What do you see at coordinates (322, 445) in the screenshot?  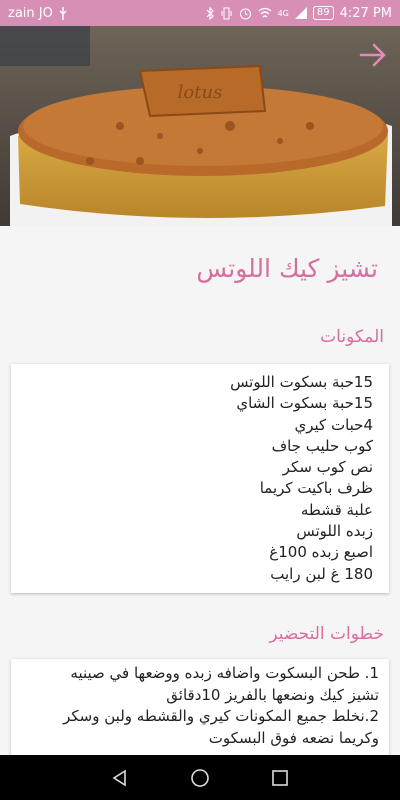 I see `ingredient-item: كوب حليب جاف` at bounding box center [322, 445].